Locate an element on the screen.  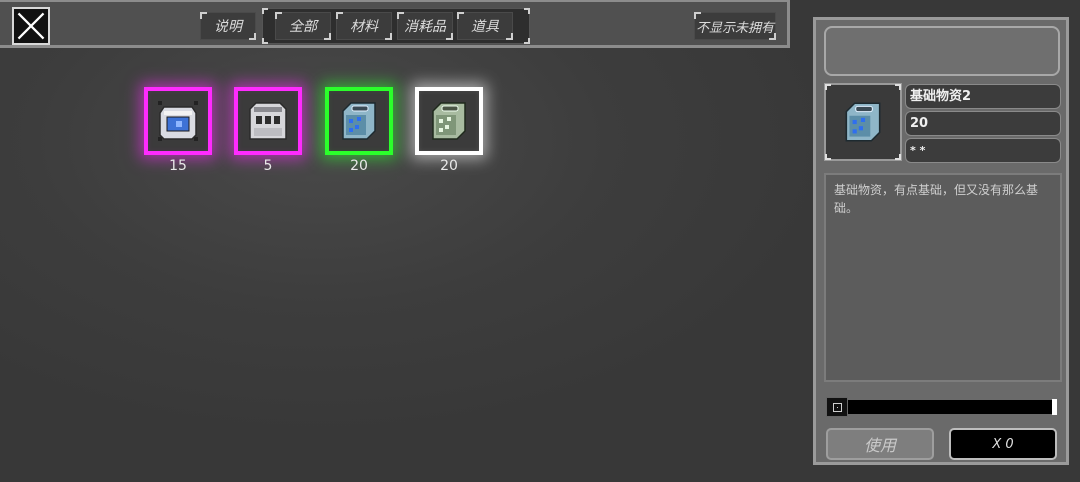
slider-handle is located at coordinates (837, 407).